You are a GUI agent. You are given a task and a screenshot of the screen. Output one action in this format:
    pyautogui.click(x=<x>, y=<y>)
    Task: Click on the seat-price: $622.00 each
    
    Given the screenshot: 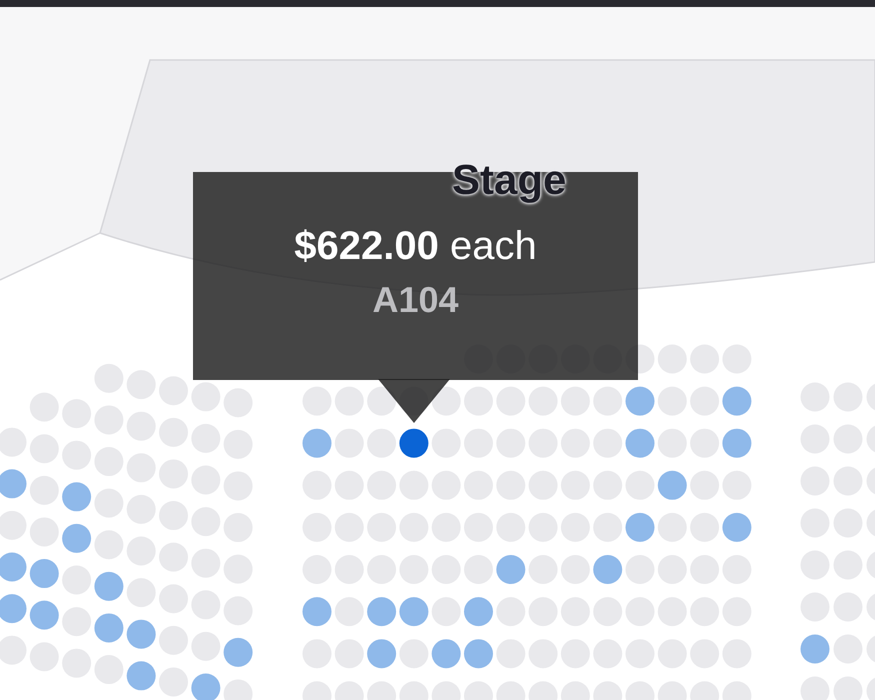 What is the action you would take?
    pyautogui.click(x=415, y=246)
    